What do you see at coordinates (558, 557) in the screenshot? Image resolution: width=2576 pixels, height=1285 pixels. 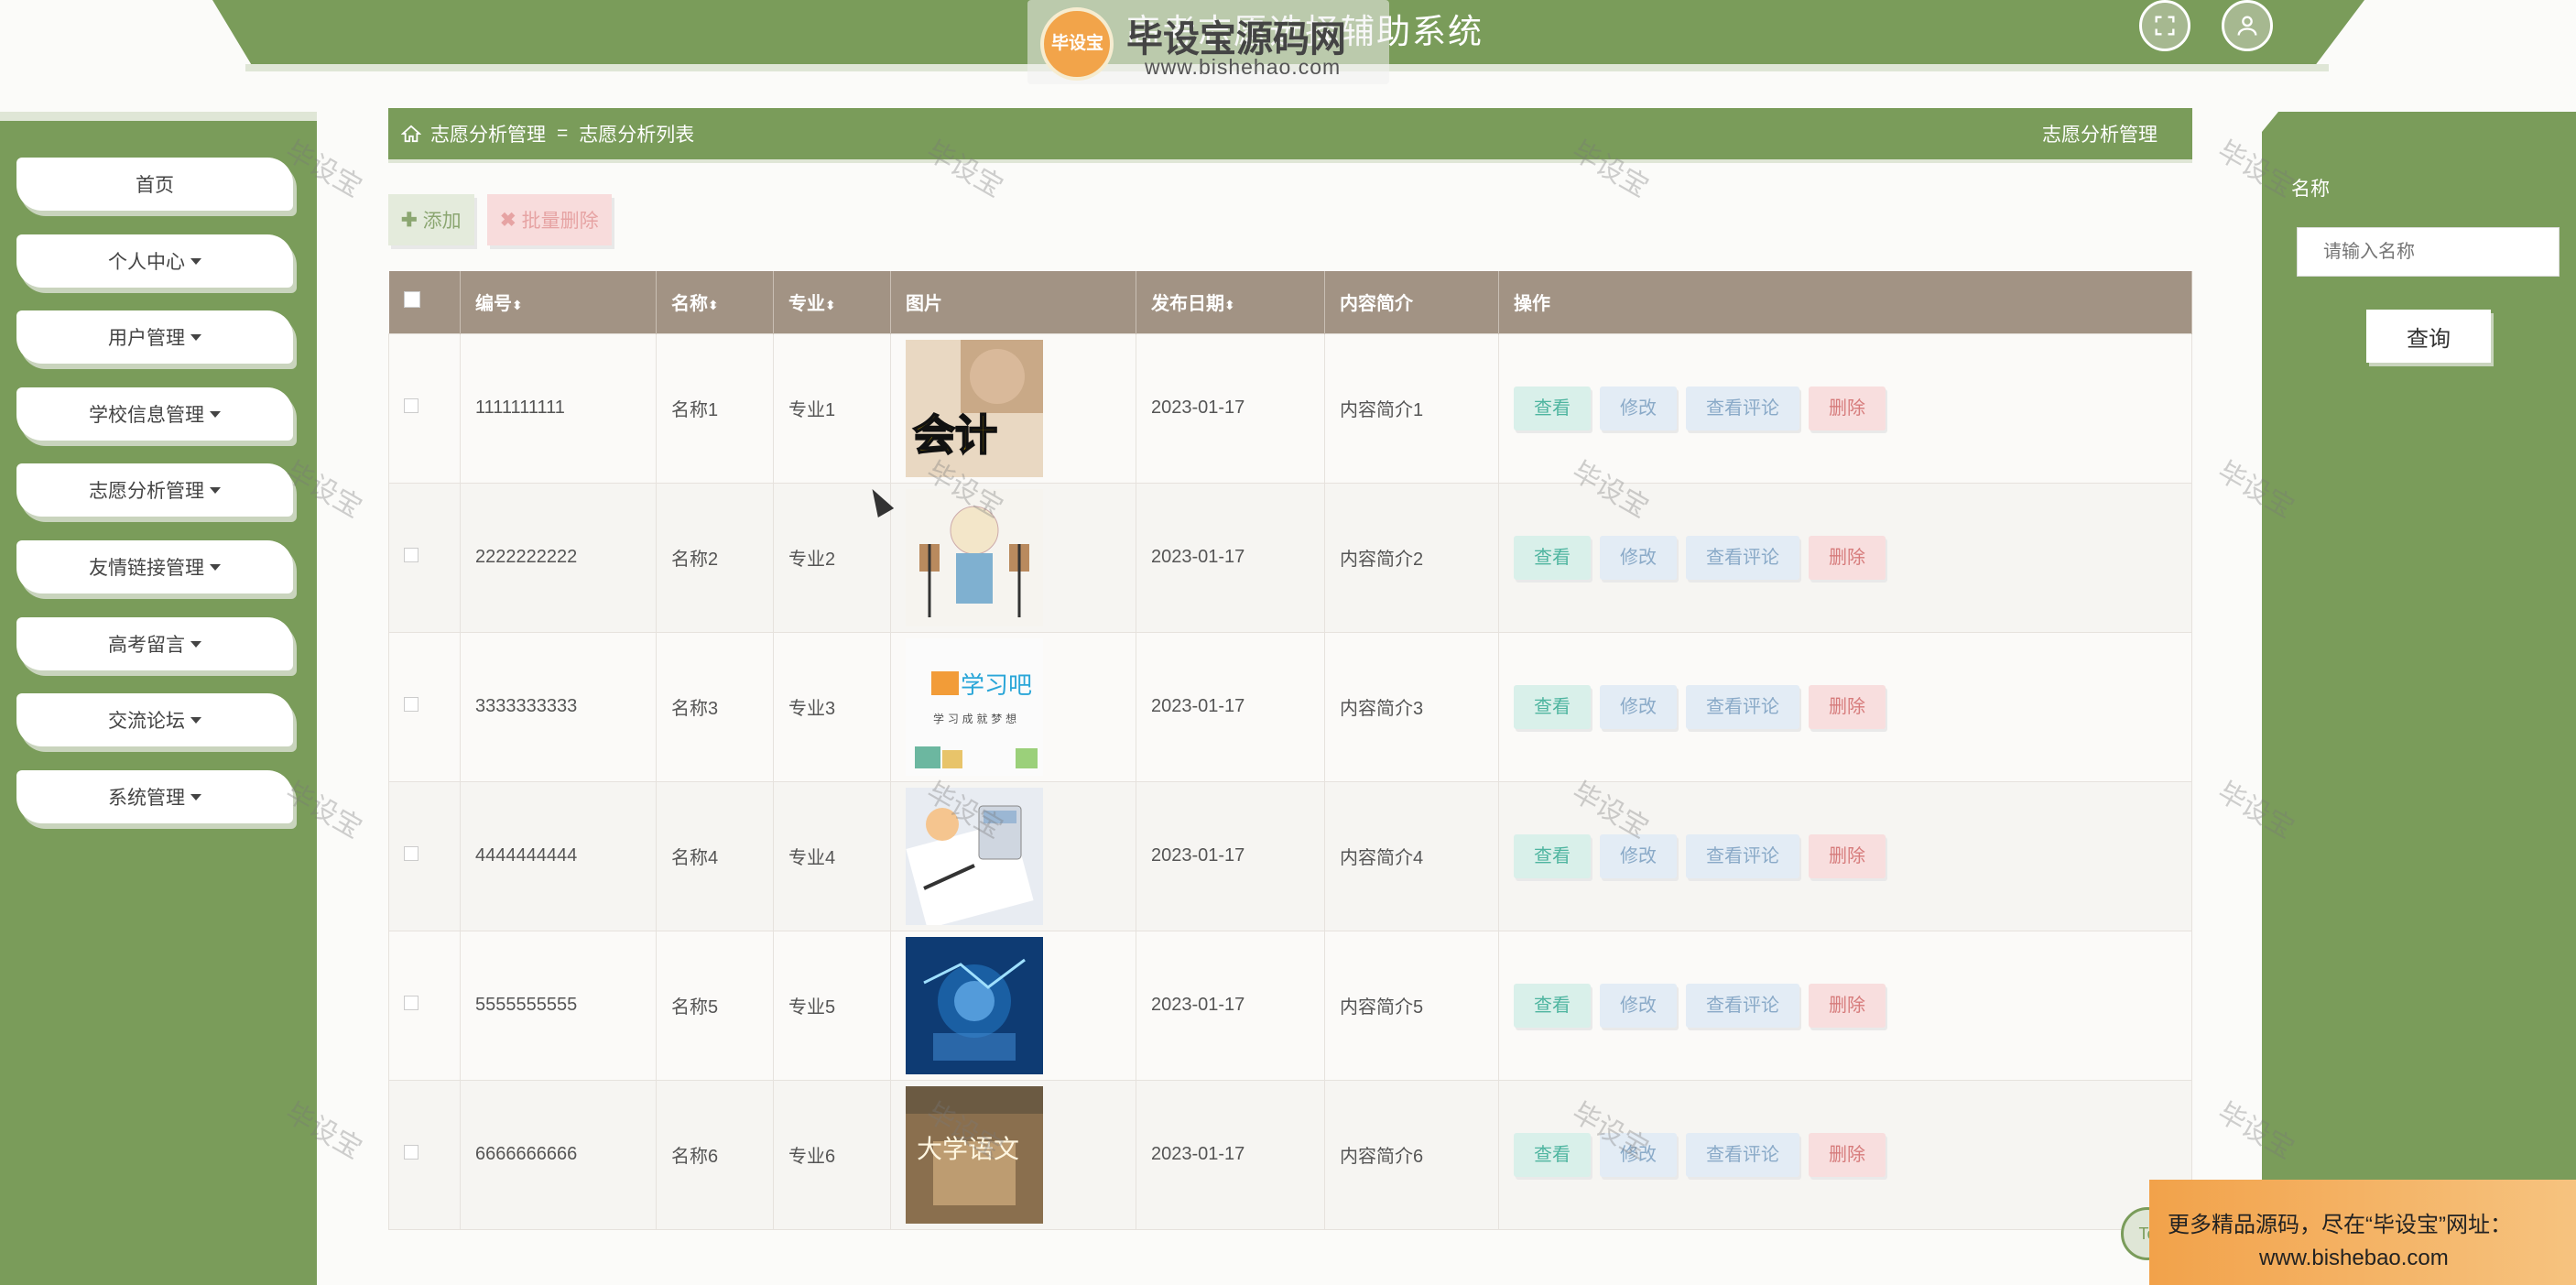 I see `cell-id: 2222222222` at bounding box center [558, 557].